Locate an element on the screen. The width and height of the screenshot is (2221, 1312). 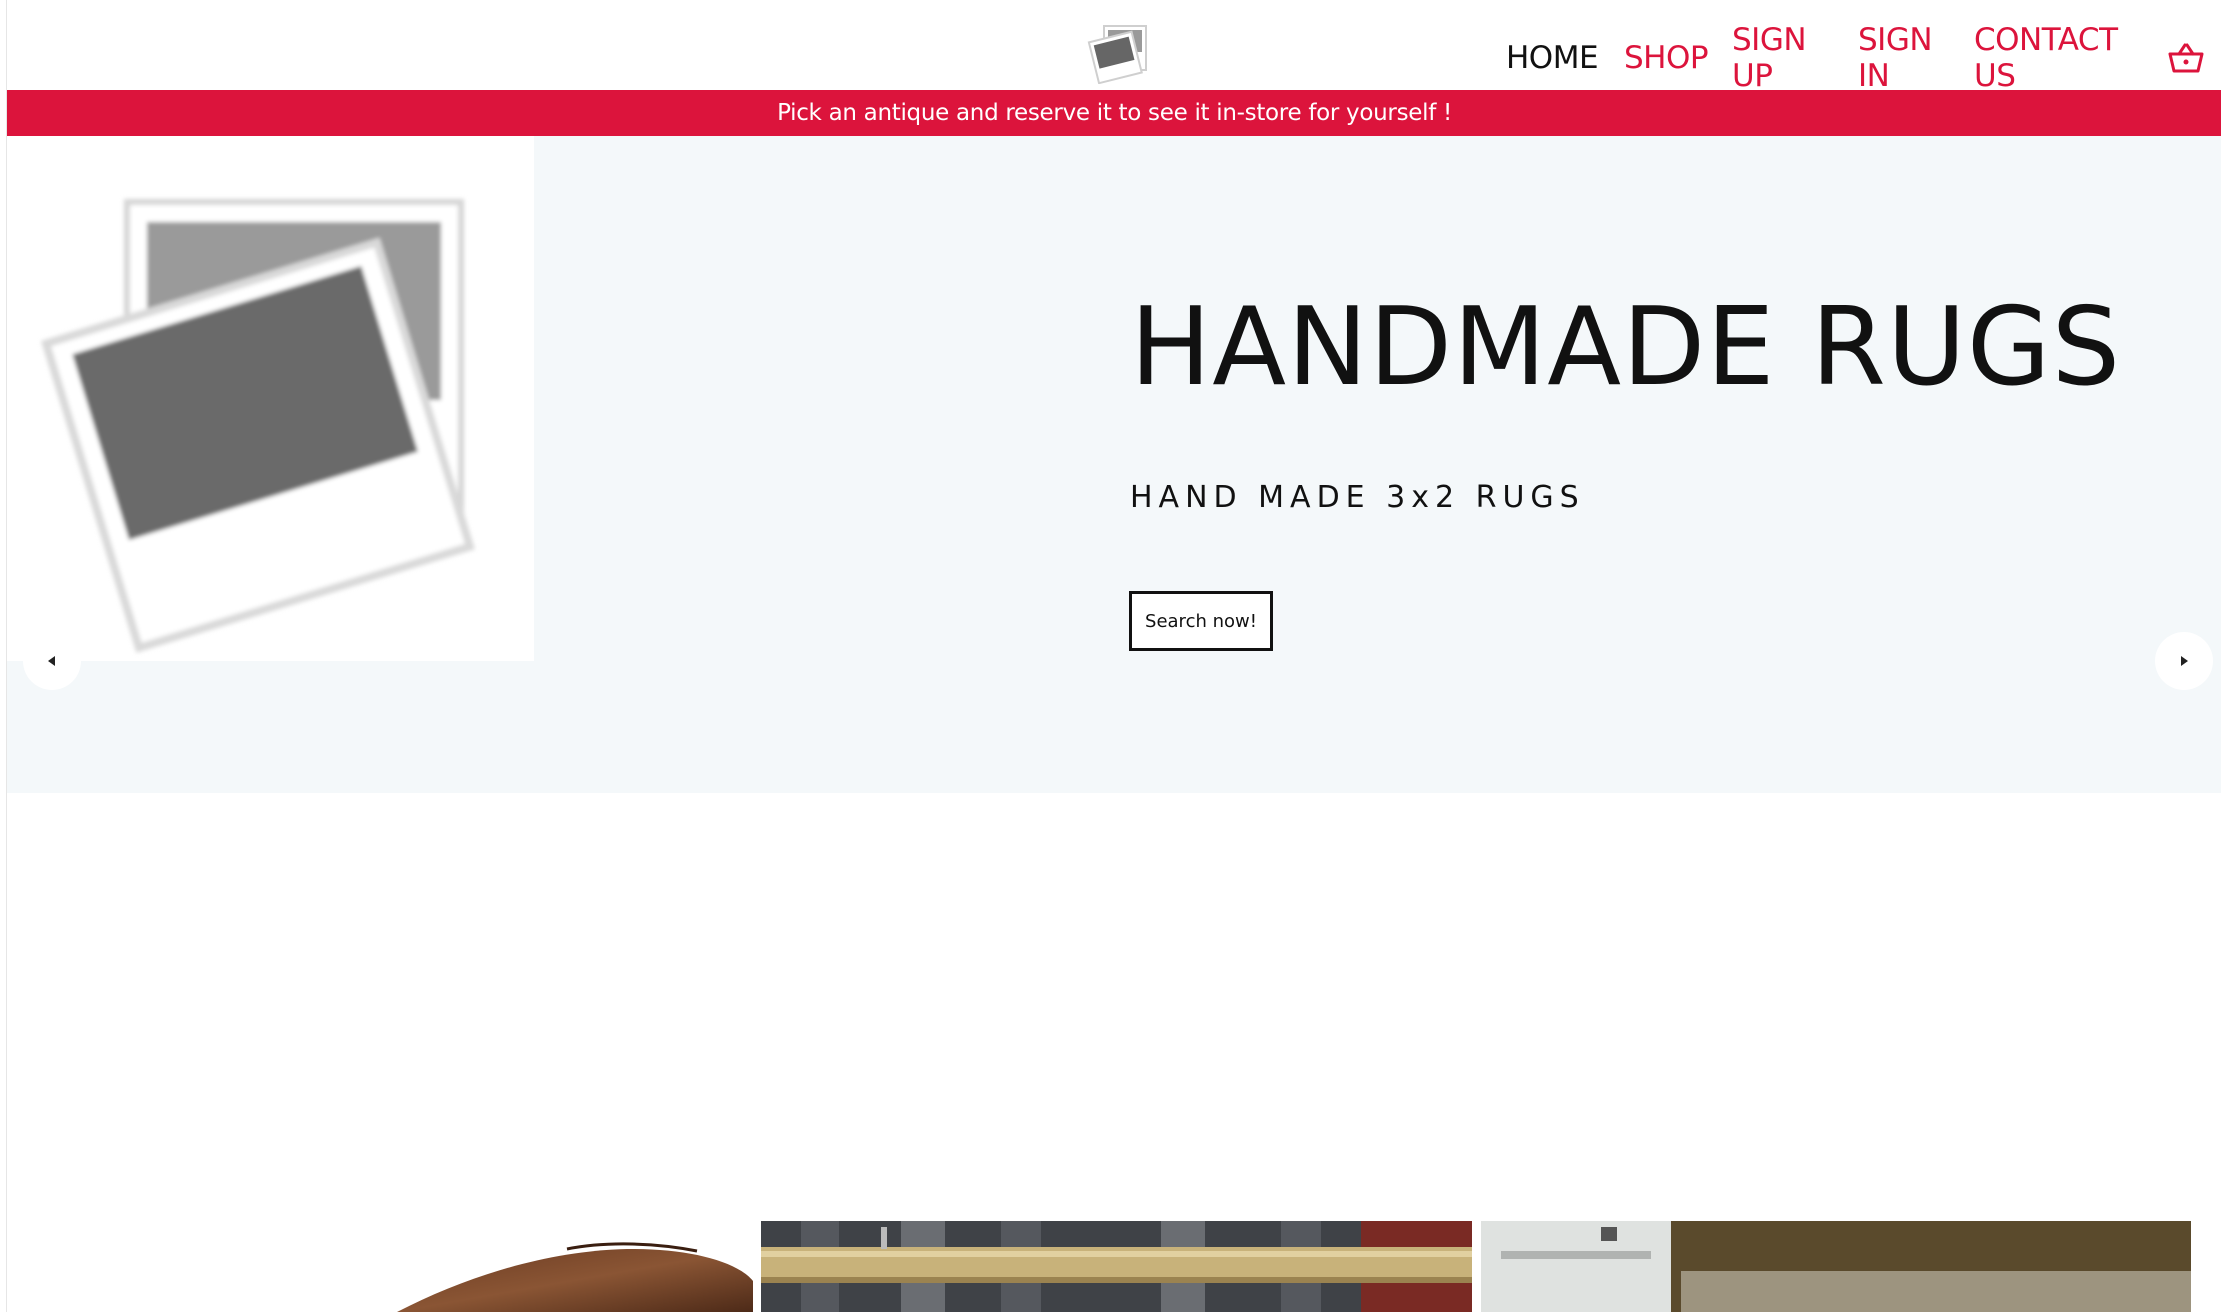
cart-button is located at coordinates (2186, 58).